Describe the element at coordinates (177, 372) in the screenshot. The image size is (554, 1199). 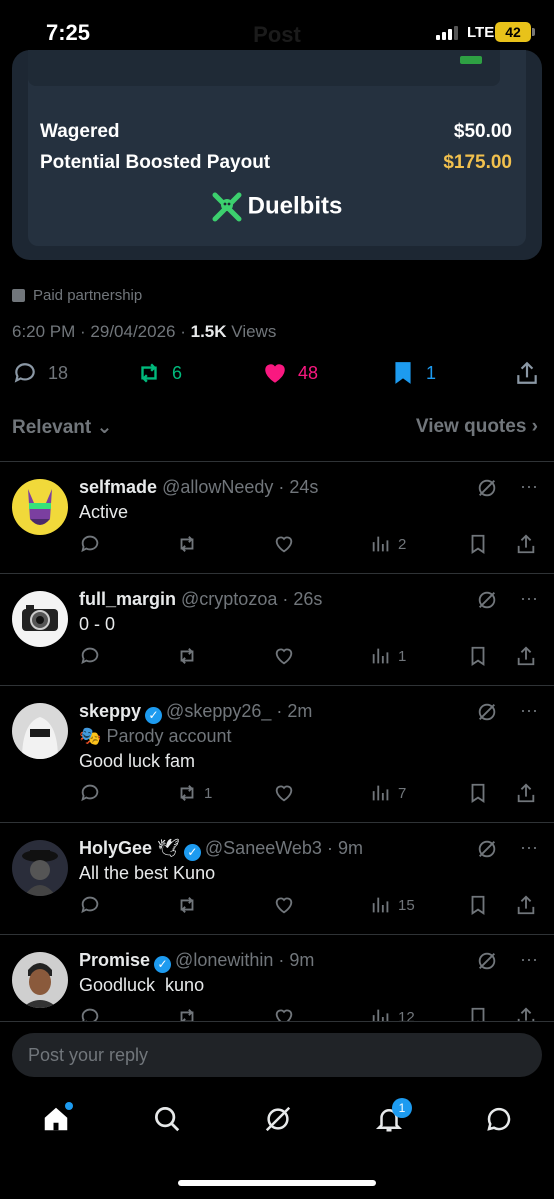
I see `repost-count: 6` at that location.